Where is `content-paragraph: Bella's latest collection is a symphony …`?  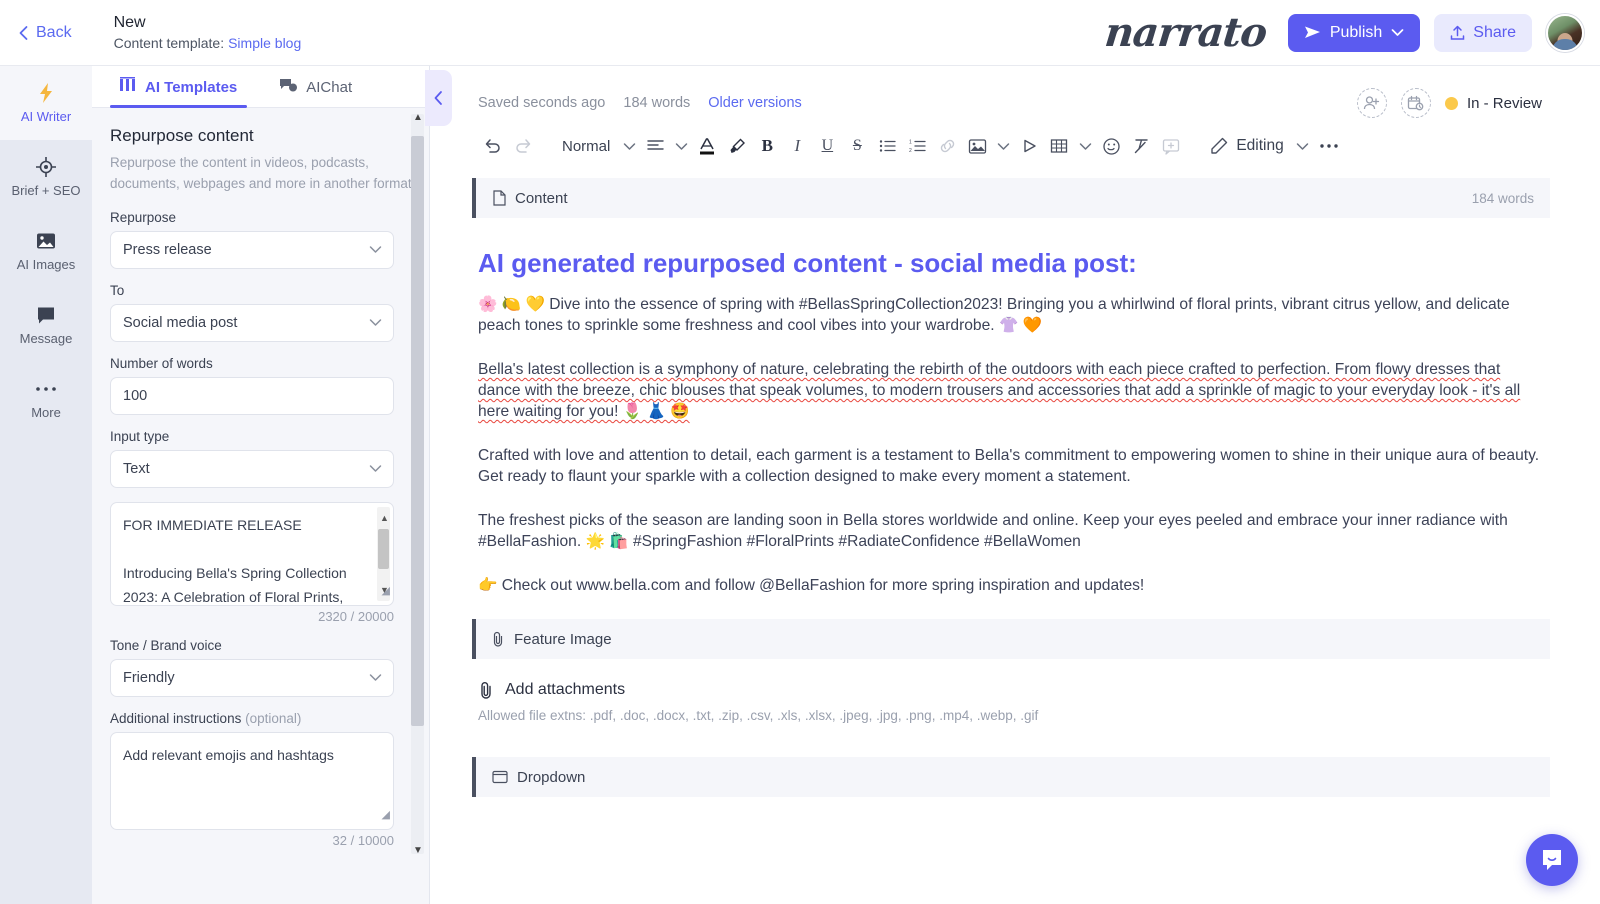
content-paragraph: Bella's latest collection is a symphony … is located at coordinates (999, 390).